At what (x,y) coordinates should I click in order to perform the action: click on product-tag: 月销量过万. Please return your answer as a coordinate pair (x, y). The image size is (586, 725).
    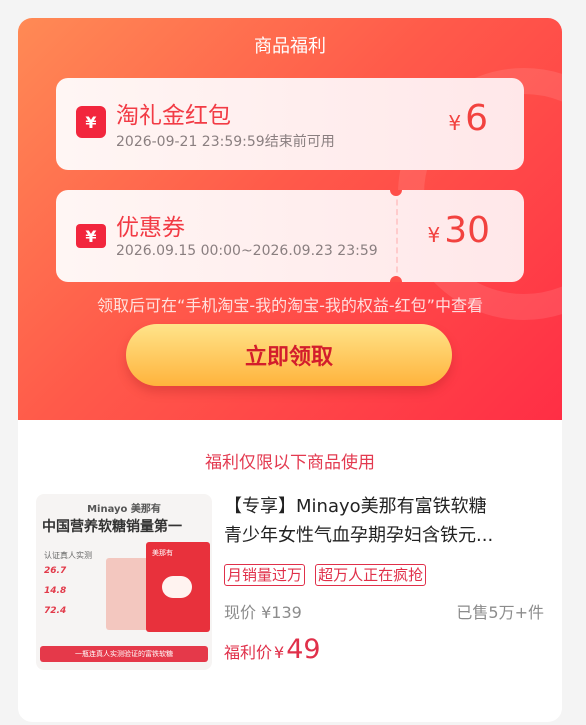
    Looking at the image, I should click on (265, 575).